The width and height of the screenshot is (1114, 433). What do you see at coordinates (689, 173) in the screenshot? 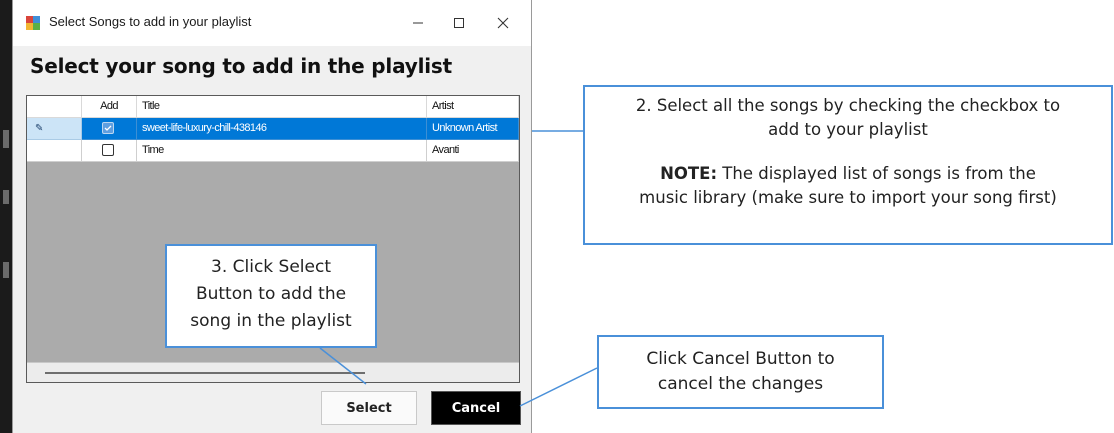
I see `note-label: NOTE:` at bounding box center [689, 173].